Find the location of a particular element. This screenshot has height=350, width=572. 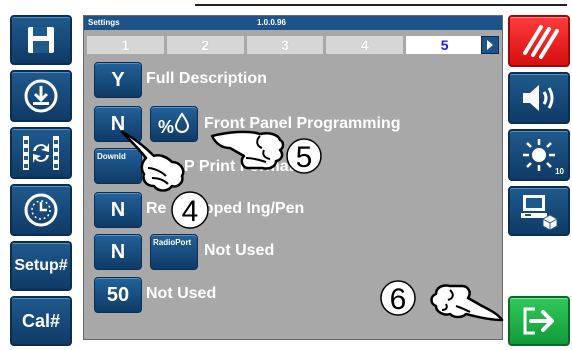

window-title: Settings is located at coordinates (104, 22).